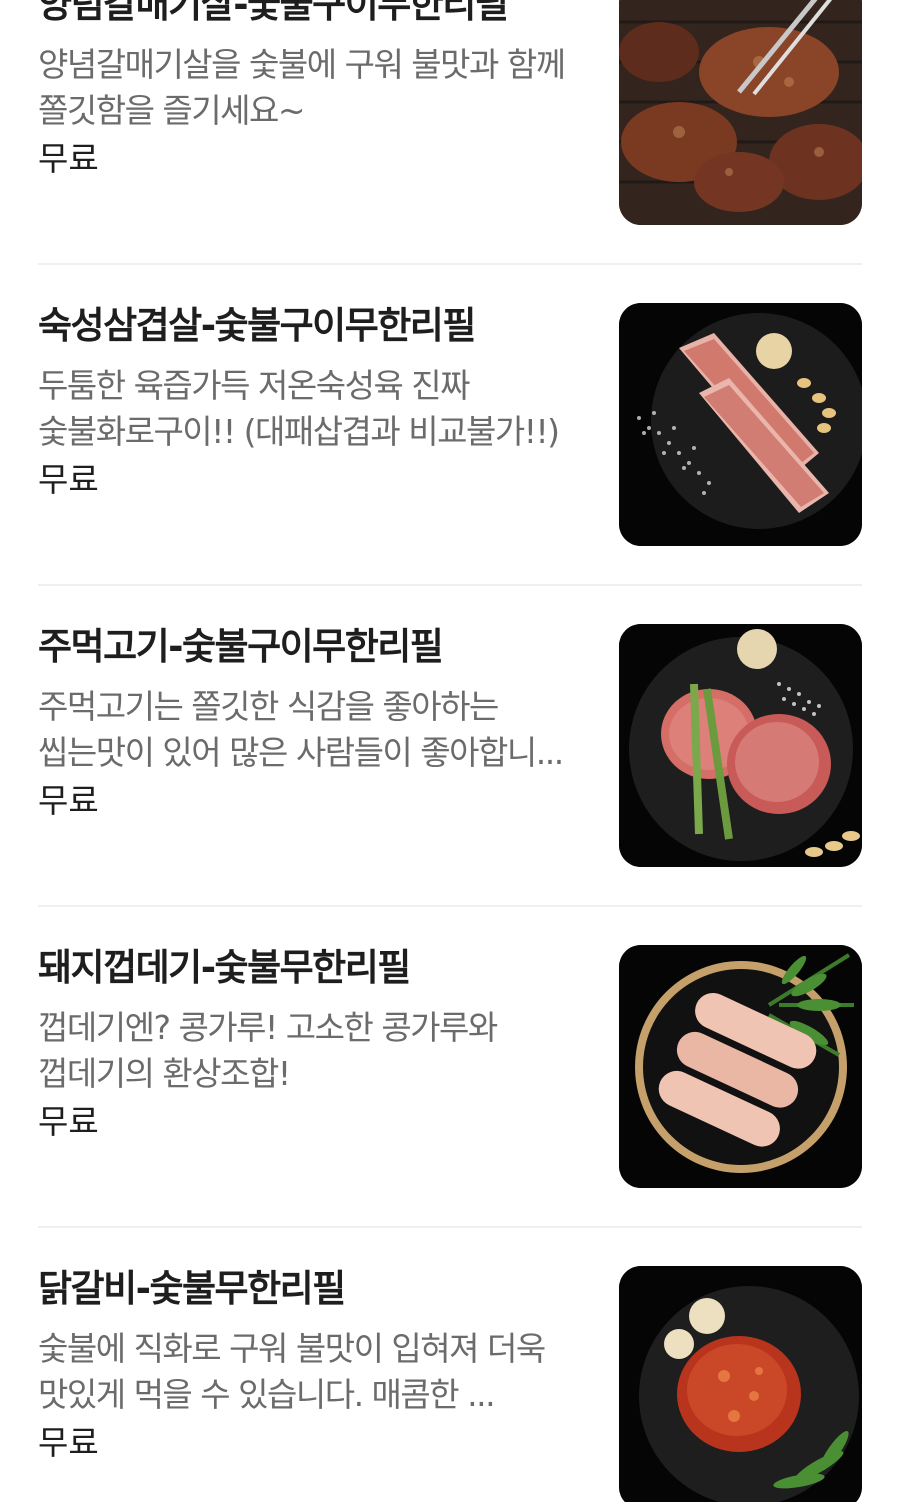 This screenshot has height=1502, width=900. Describe the element at coordinates (740, 1384) in the screenshot. I see `spicy-chicken-photo` at that location.